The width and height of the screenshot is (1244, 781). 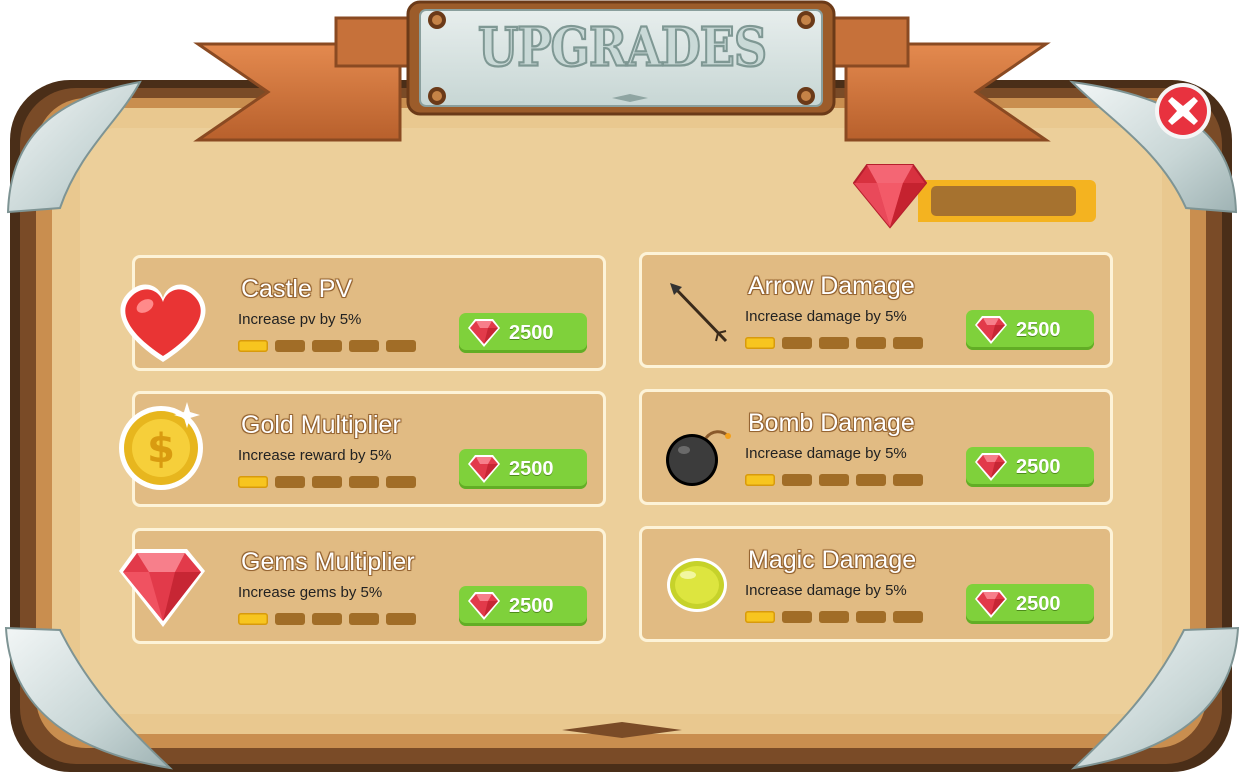 I want to click on magic-orb-icon, so click(x=697, y=587).